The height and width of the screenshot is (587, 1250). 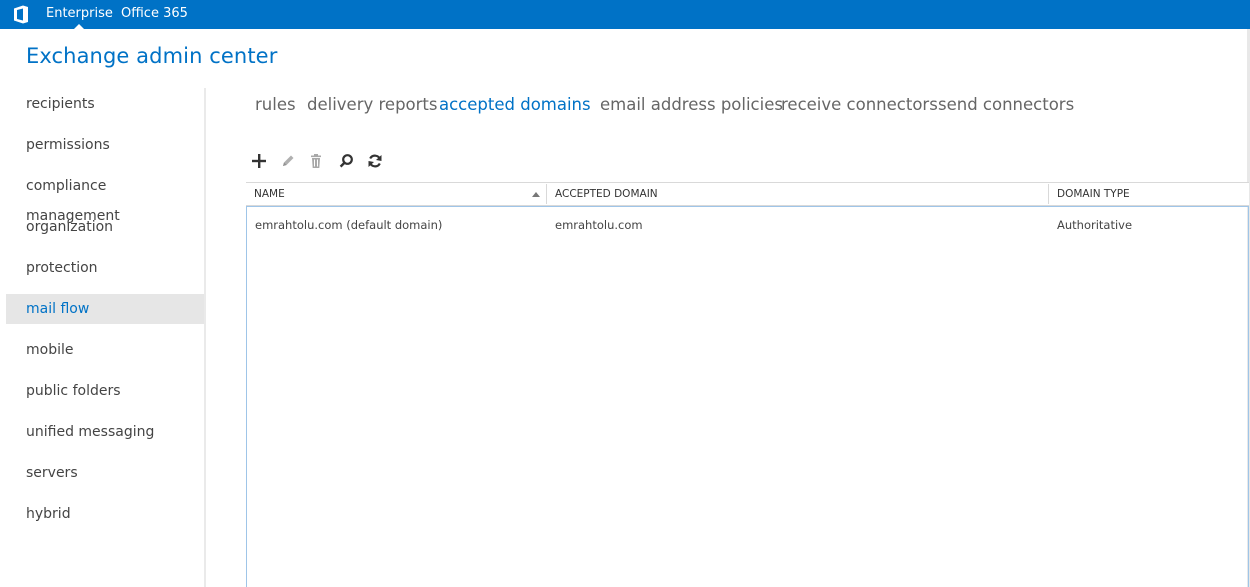 I want to click on edit-icon, so click(x=288, y=161).